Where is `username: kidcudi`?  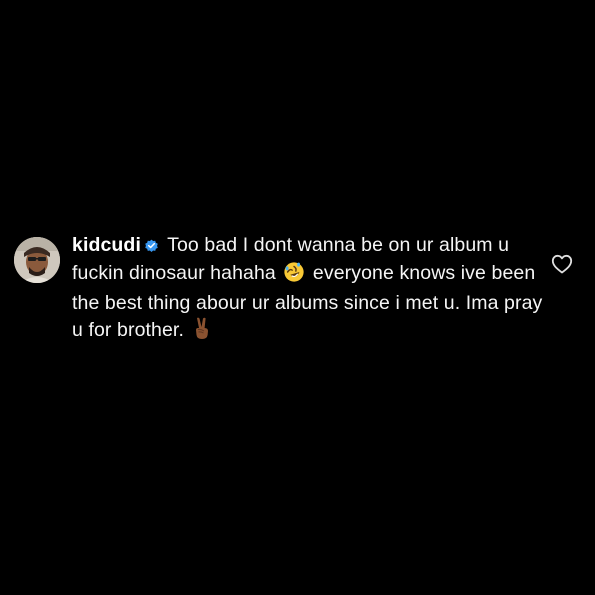
username: kidcudi is located at coordinates (106, 245).